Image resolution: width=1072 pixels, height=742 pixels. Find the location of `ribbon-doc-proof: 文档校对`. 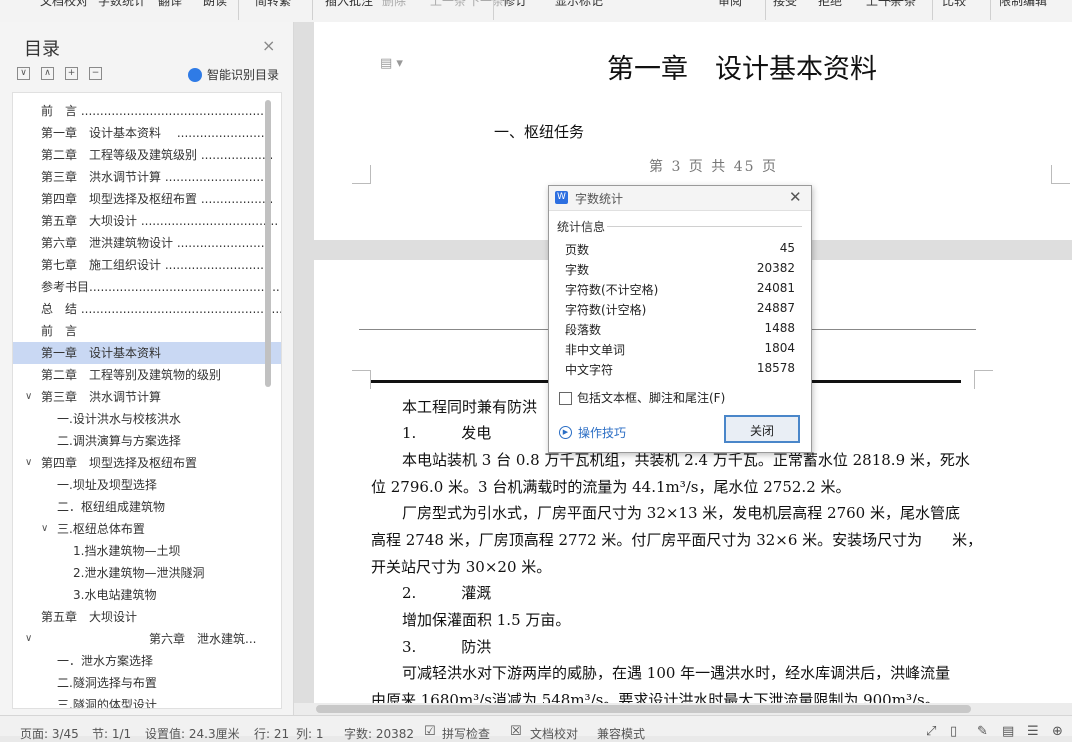

ribbon-doc-proof: 文档校对 is located at coordinates (64, 4).